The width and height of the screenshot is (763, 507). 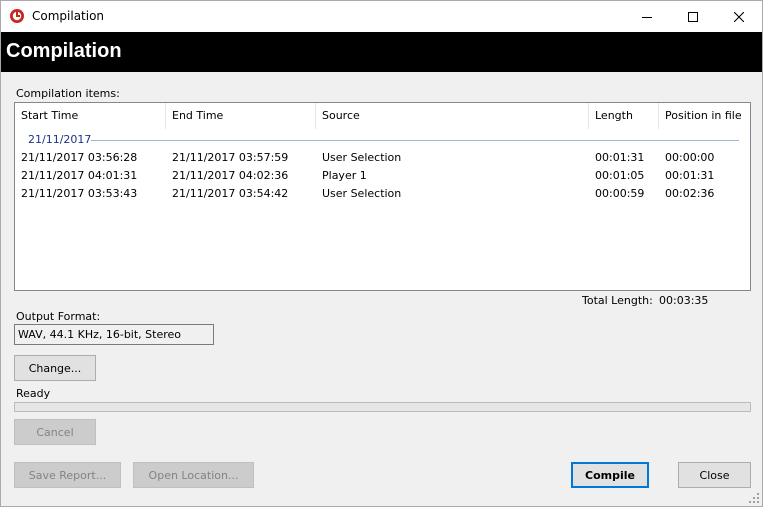 What do you see at coordinates (381, 16) in the screenshot?
I see `title-bar: Compilation` at bounding box center [381, 16].